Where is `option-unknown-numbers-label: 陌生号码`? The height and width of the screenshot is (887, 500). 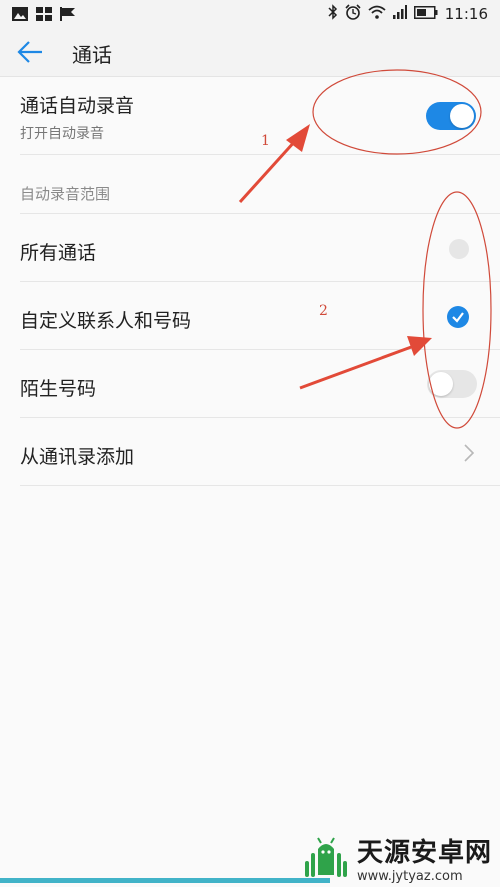 option-unknown-numbers-label: 陌生号码 is located at coordinates (58, 389).